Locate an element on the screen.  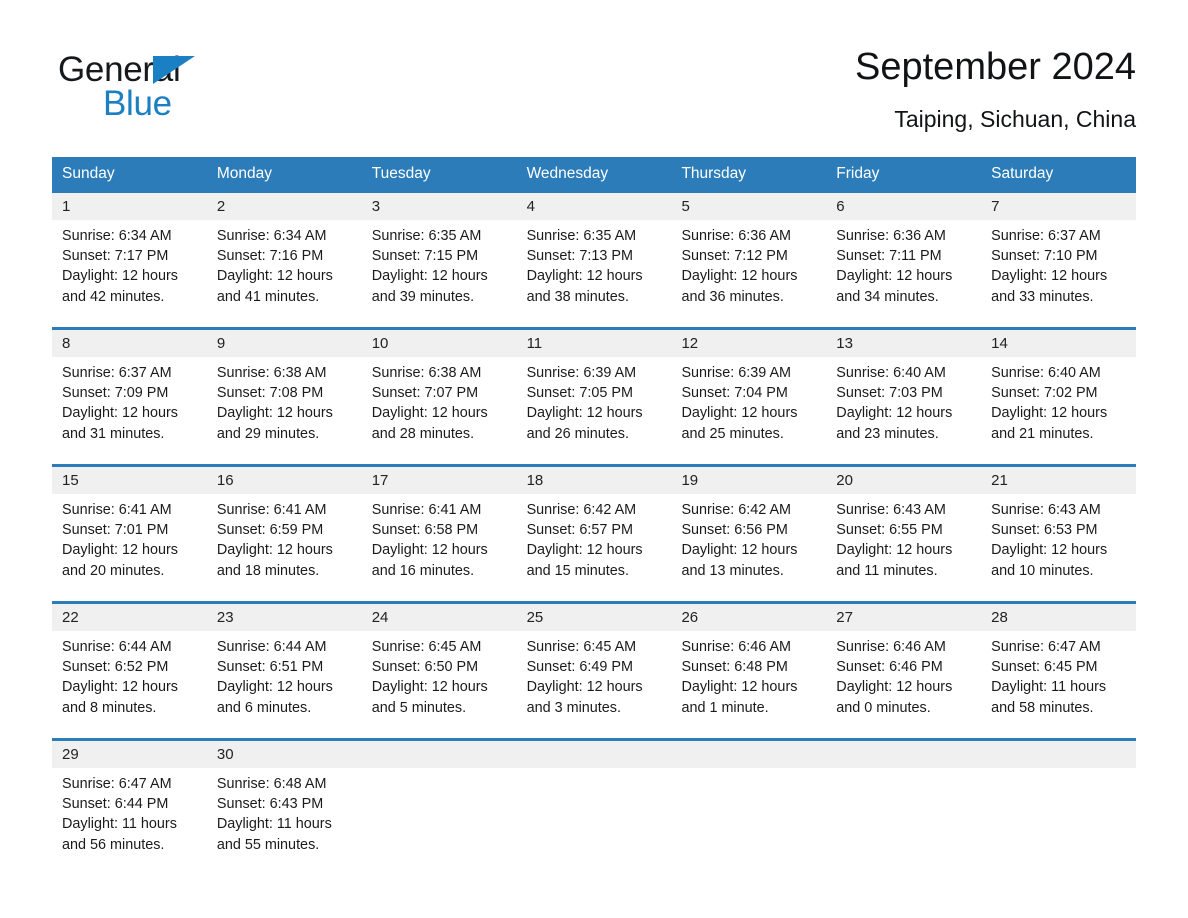
sunset-text: Sunset: 7:07 PM is located at coordinates (425, 393).